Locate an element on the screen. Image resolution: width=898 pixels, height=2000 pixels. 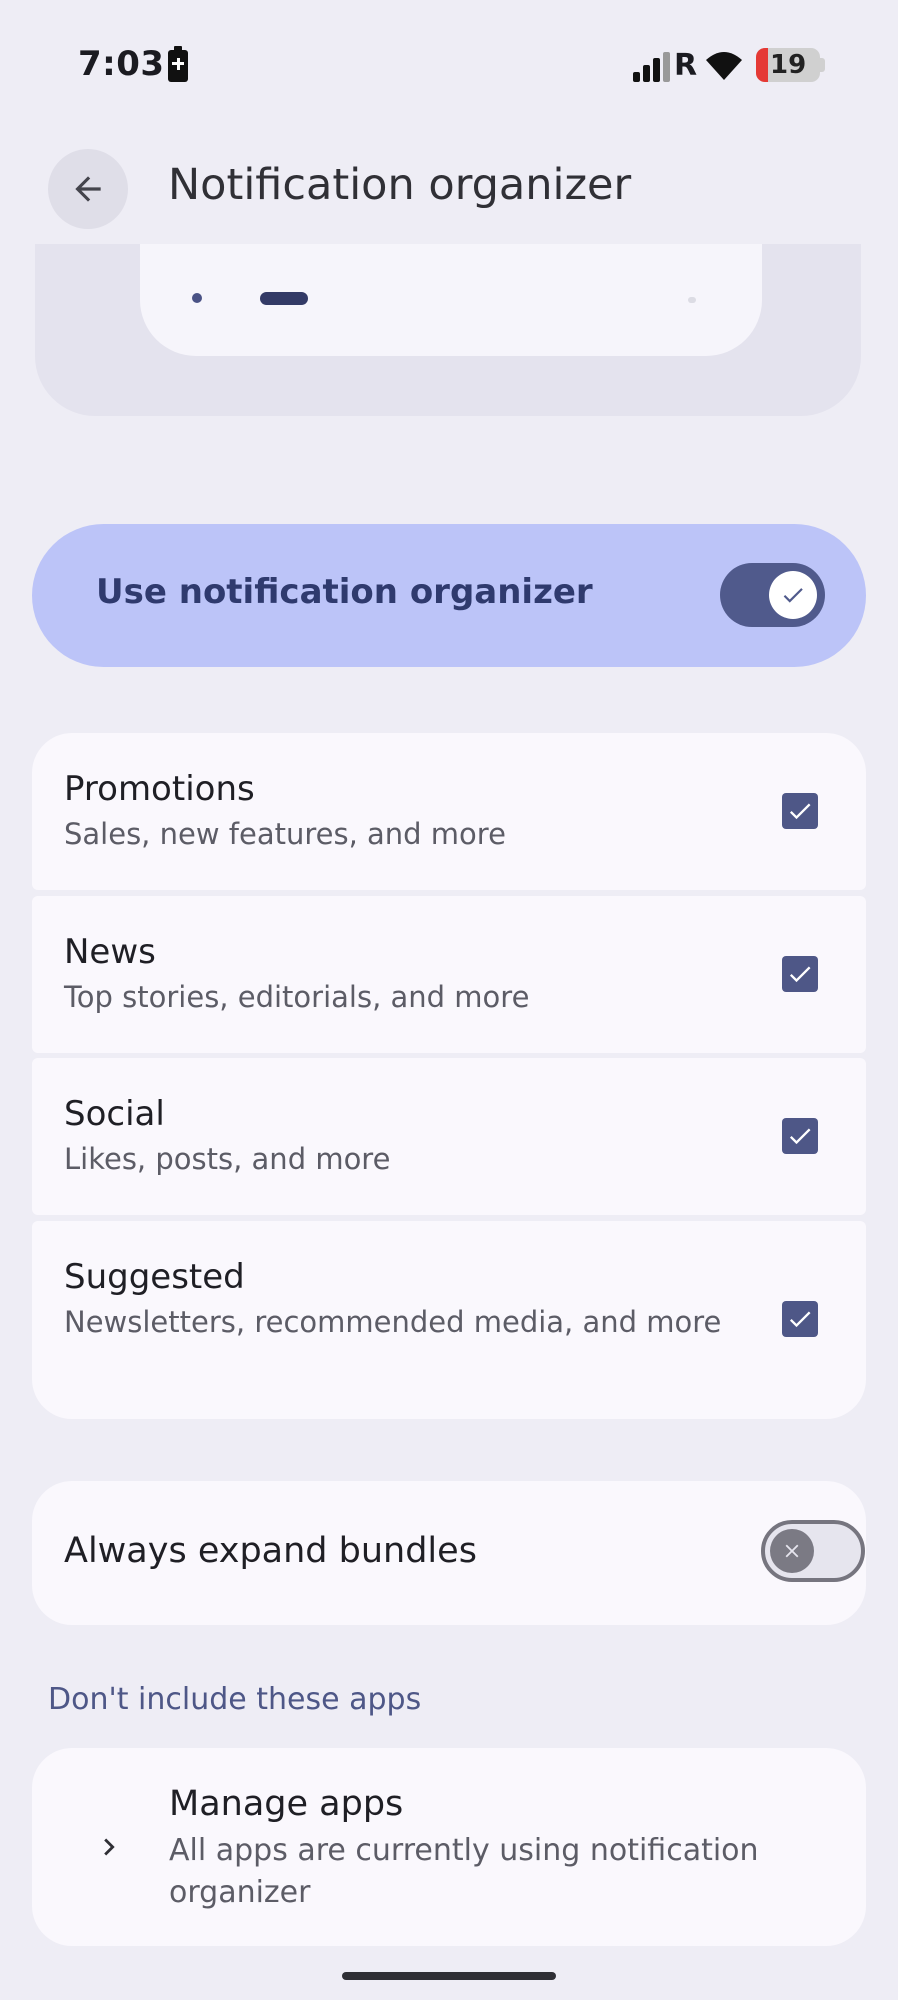
illustration-line is located at coordinates (284, 298).